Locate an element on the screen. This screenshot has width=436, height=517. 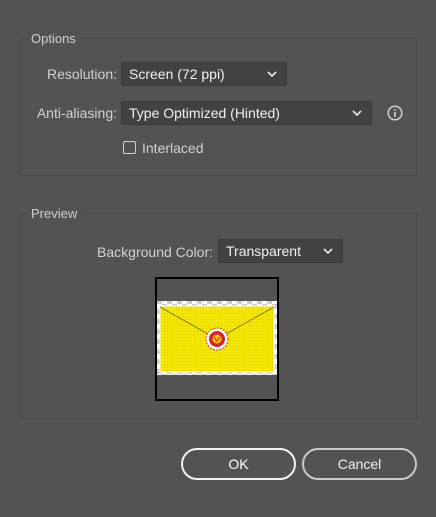
preview-image is located at coordinates (217, 339).